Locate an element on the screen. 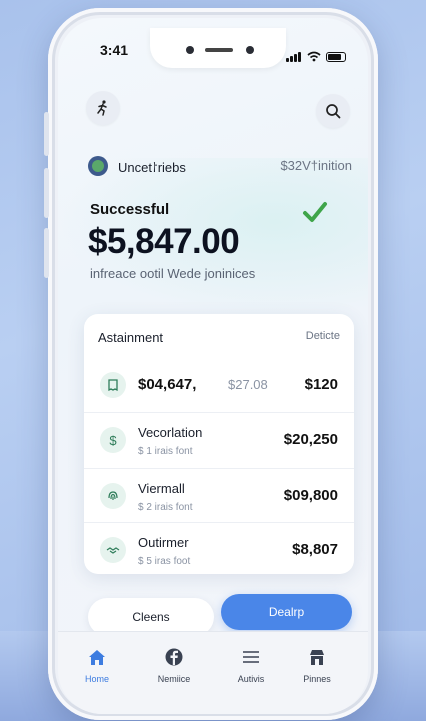 This screenshot has width=426, height=721. transaction-amount: $20,250 is located at coordinates (310, 439).